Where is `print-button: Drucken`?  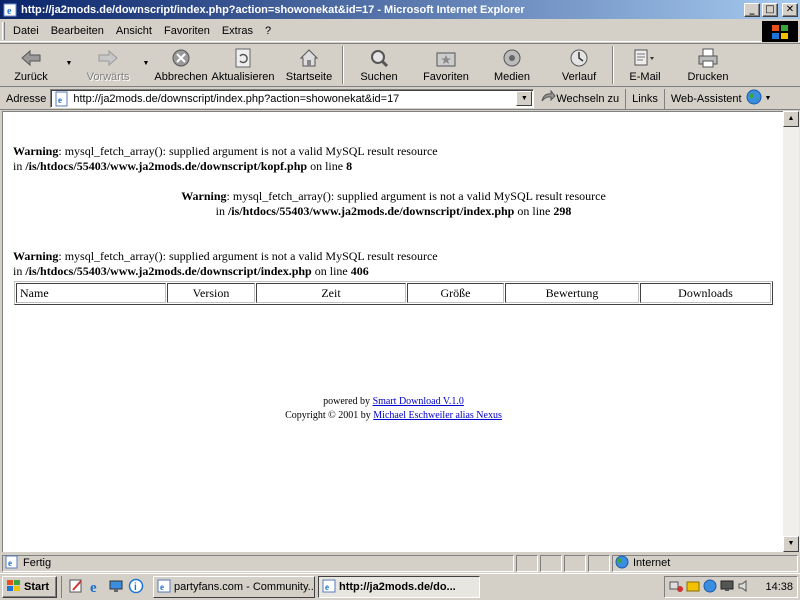 print-button: Drucken is located at coordinates (708, 65).